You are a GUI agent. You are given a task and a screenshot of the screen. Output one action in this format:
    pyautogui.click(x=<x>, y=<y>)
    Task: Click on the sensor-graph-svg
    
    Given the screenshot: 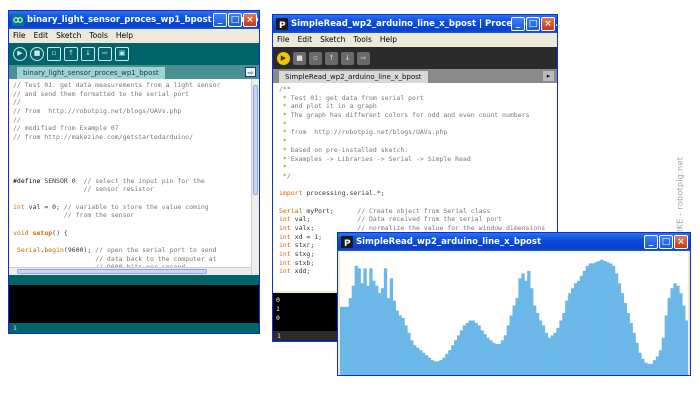 What is the action you would take?
    pyautogui.click(x=514, y=317)
    